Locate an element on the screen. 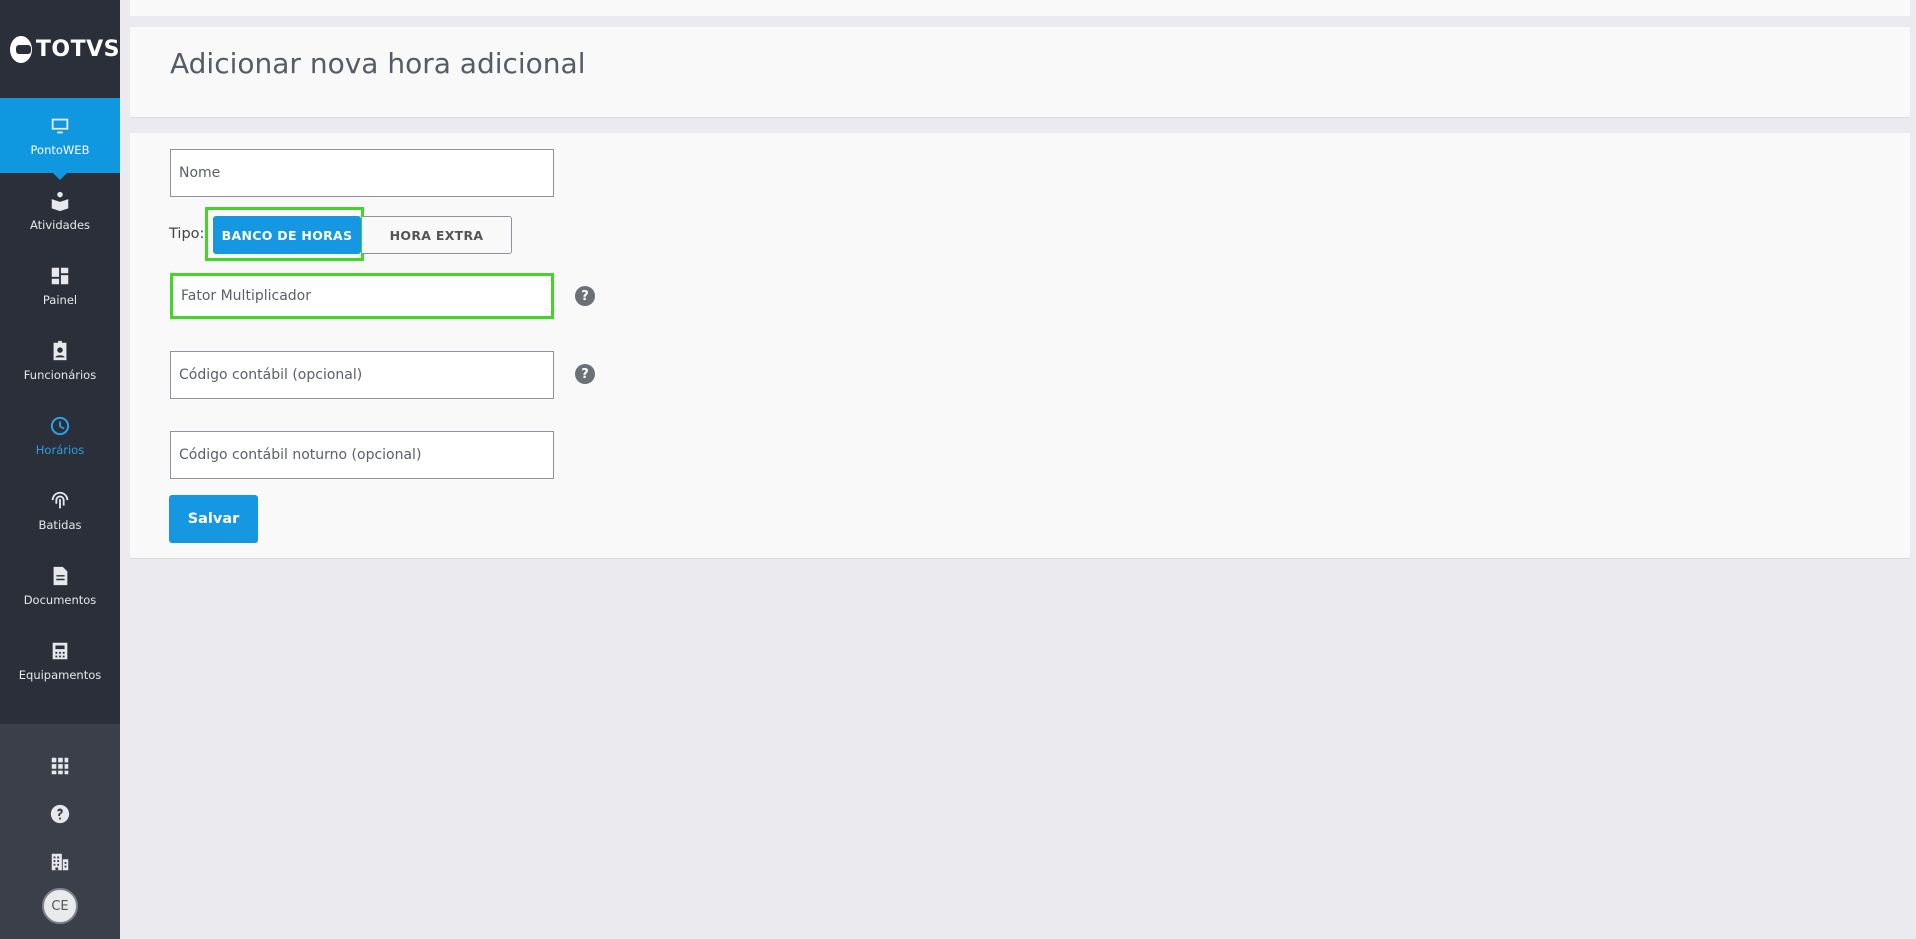 The width and height of the screenshot is (1916, 939). totvs-logo-icon is located at coordinates (21, 49).